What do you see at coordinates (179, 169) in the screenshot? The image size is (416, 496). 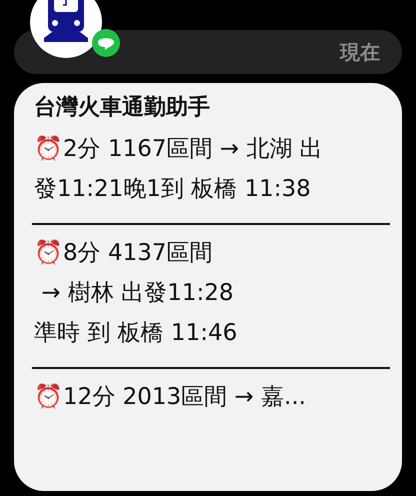 I see `train-message: ⏰2分 1167區間 → 北湖 出 發11:21晚1到 板橋 11:38` at bounding box center [179, 169].